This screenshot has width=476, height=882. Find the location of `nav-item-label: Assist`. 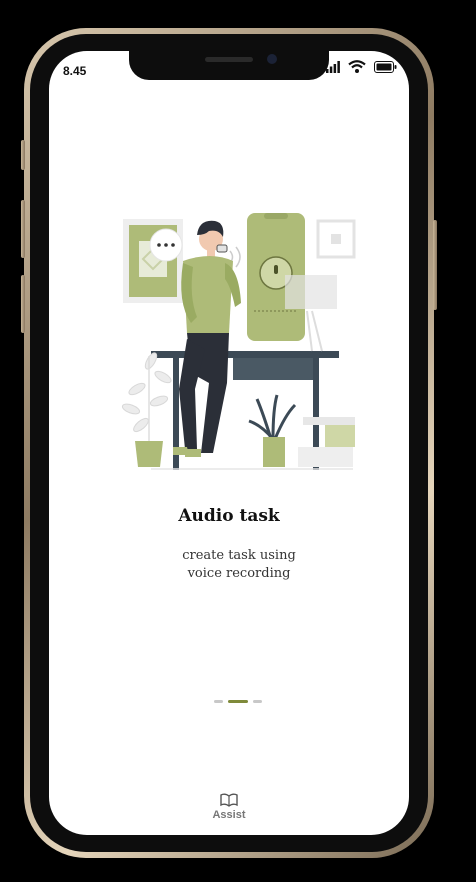

nav-item-label: Assist is located at coordinates (229, 815).